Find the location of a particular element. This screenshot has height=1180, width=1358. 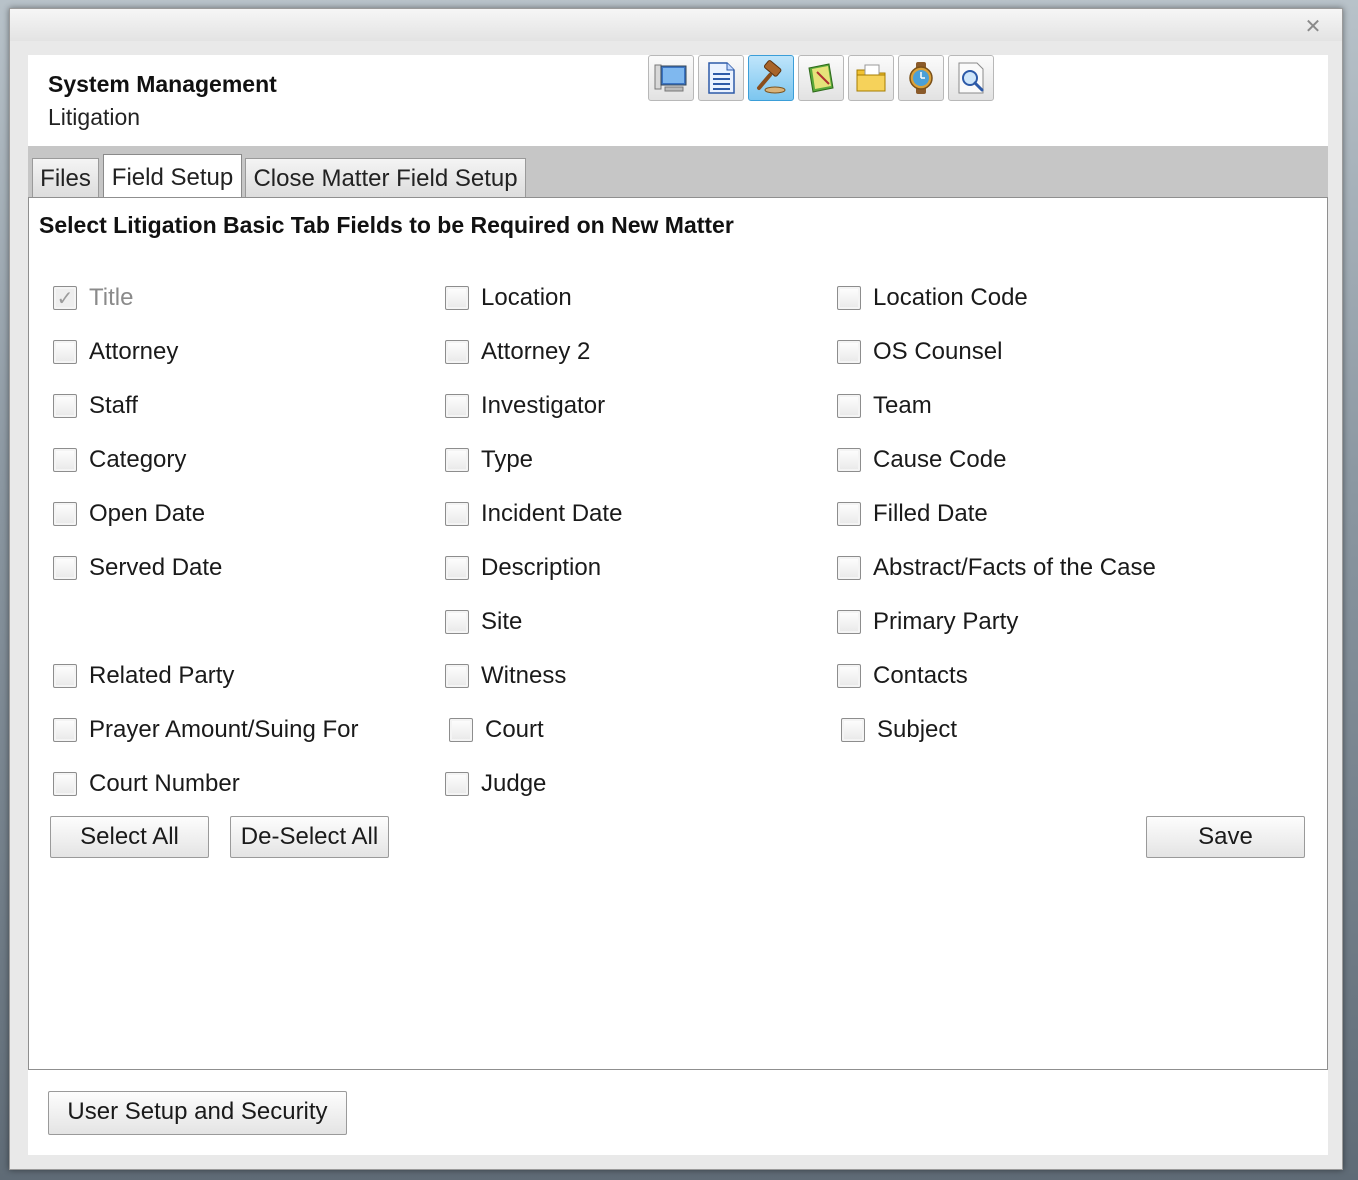

tab-files: Files is located at coordinates (65, 178).